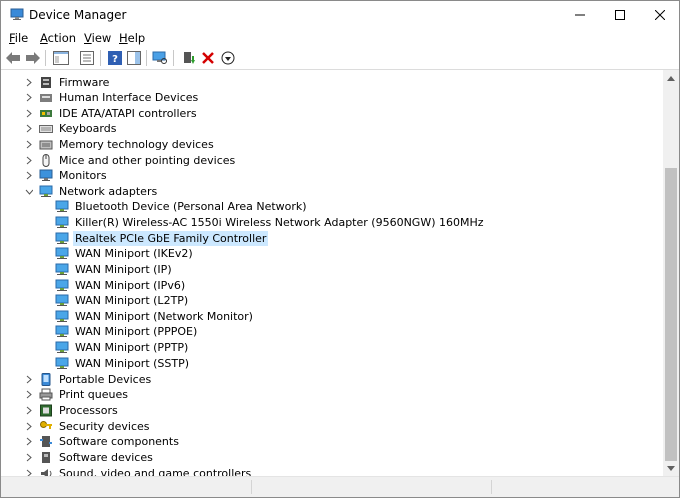 The height and width of the screenshot is (498, 680). What do you see at coordinates (340, 15) in the screenshot?
I see `title-bar: Device Manager` at bounding box center [340, 15].